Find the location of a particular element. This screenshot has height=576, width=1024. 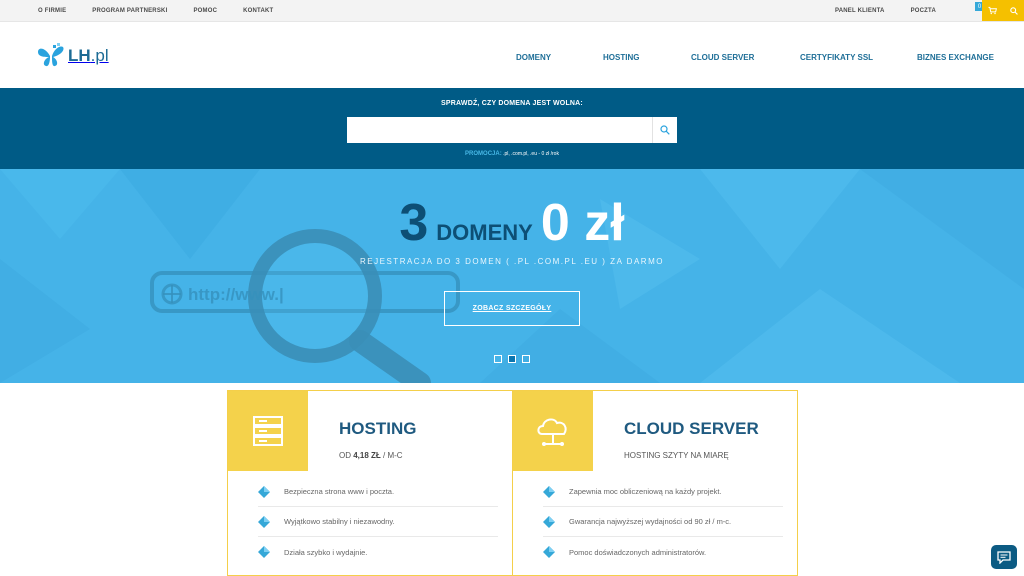

hosting-price-suffix: / M-C is located at coordinates (391, 455).